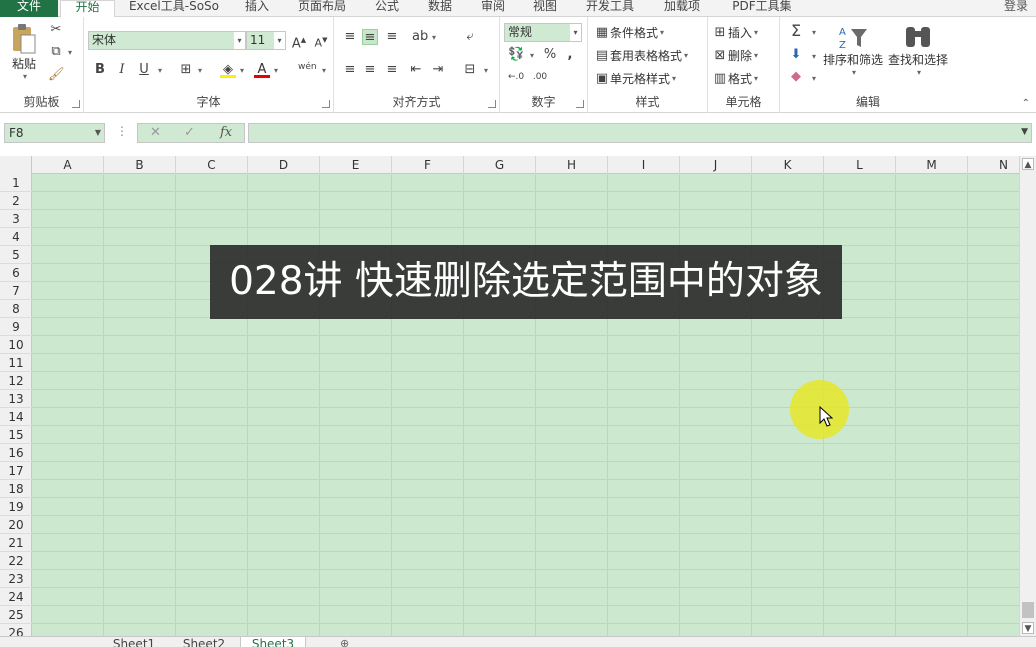 The image size is (1036, 647). What do you see at coordinates (122, 131) in the screenshot?
I see `formula-bar-splitter-icon: ⋮` at bounding box center [122, 131].